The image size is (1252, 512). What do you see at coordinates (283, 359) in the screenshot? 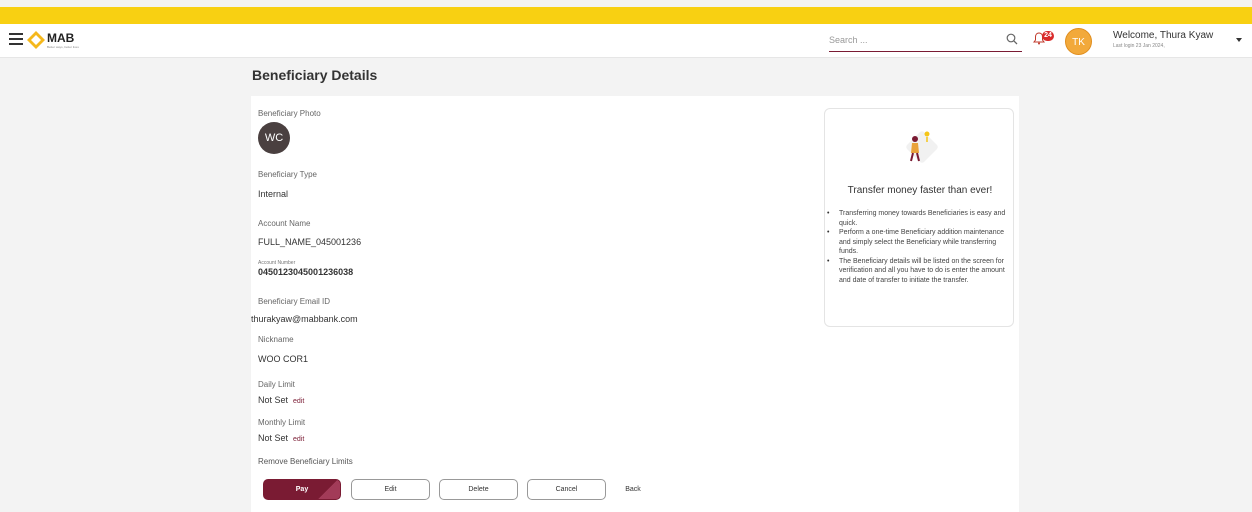
I see `nickname-value: WOO COR1` at bounding box center [283, 359].